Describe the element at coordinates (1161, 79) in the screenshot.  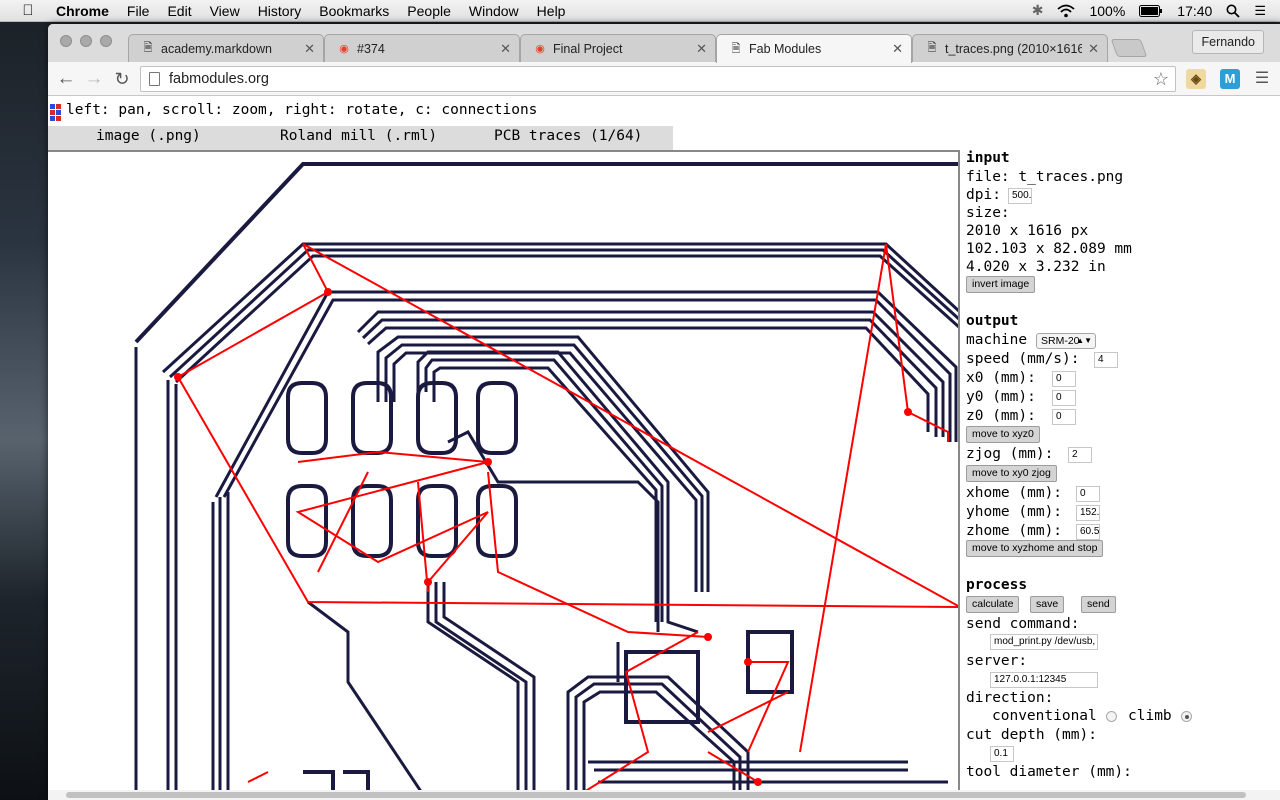
I see `bookmark-star-icon: ☆` at that location.